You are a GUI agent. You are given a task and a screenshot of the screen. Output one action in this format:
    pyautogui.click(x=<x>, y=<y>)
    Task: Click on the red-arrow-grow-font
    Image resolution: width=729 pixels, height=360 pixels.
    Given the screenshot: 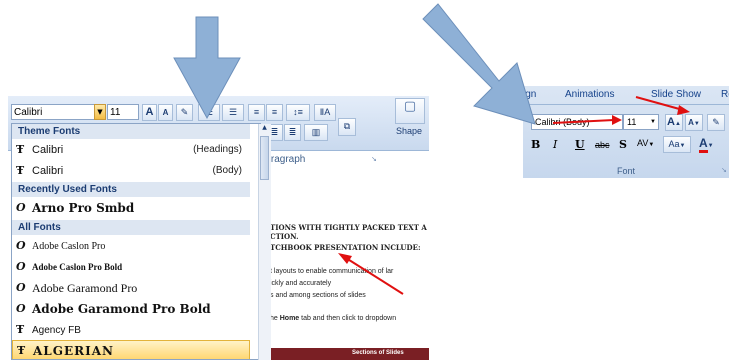 What is the action you would take?
    pyautogui.click(x=662, y=105)
    